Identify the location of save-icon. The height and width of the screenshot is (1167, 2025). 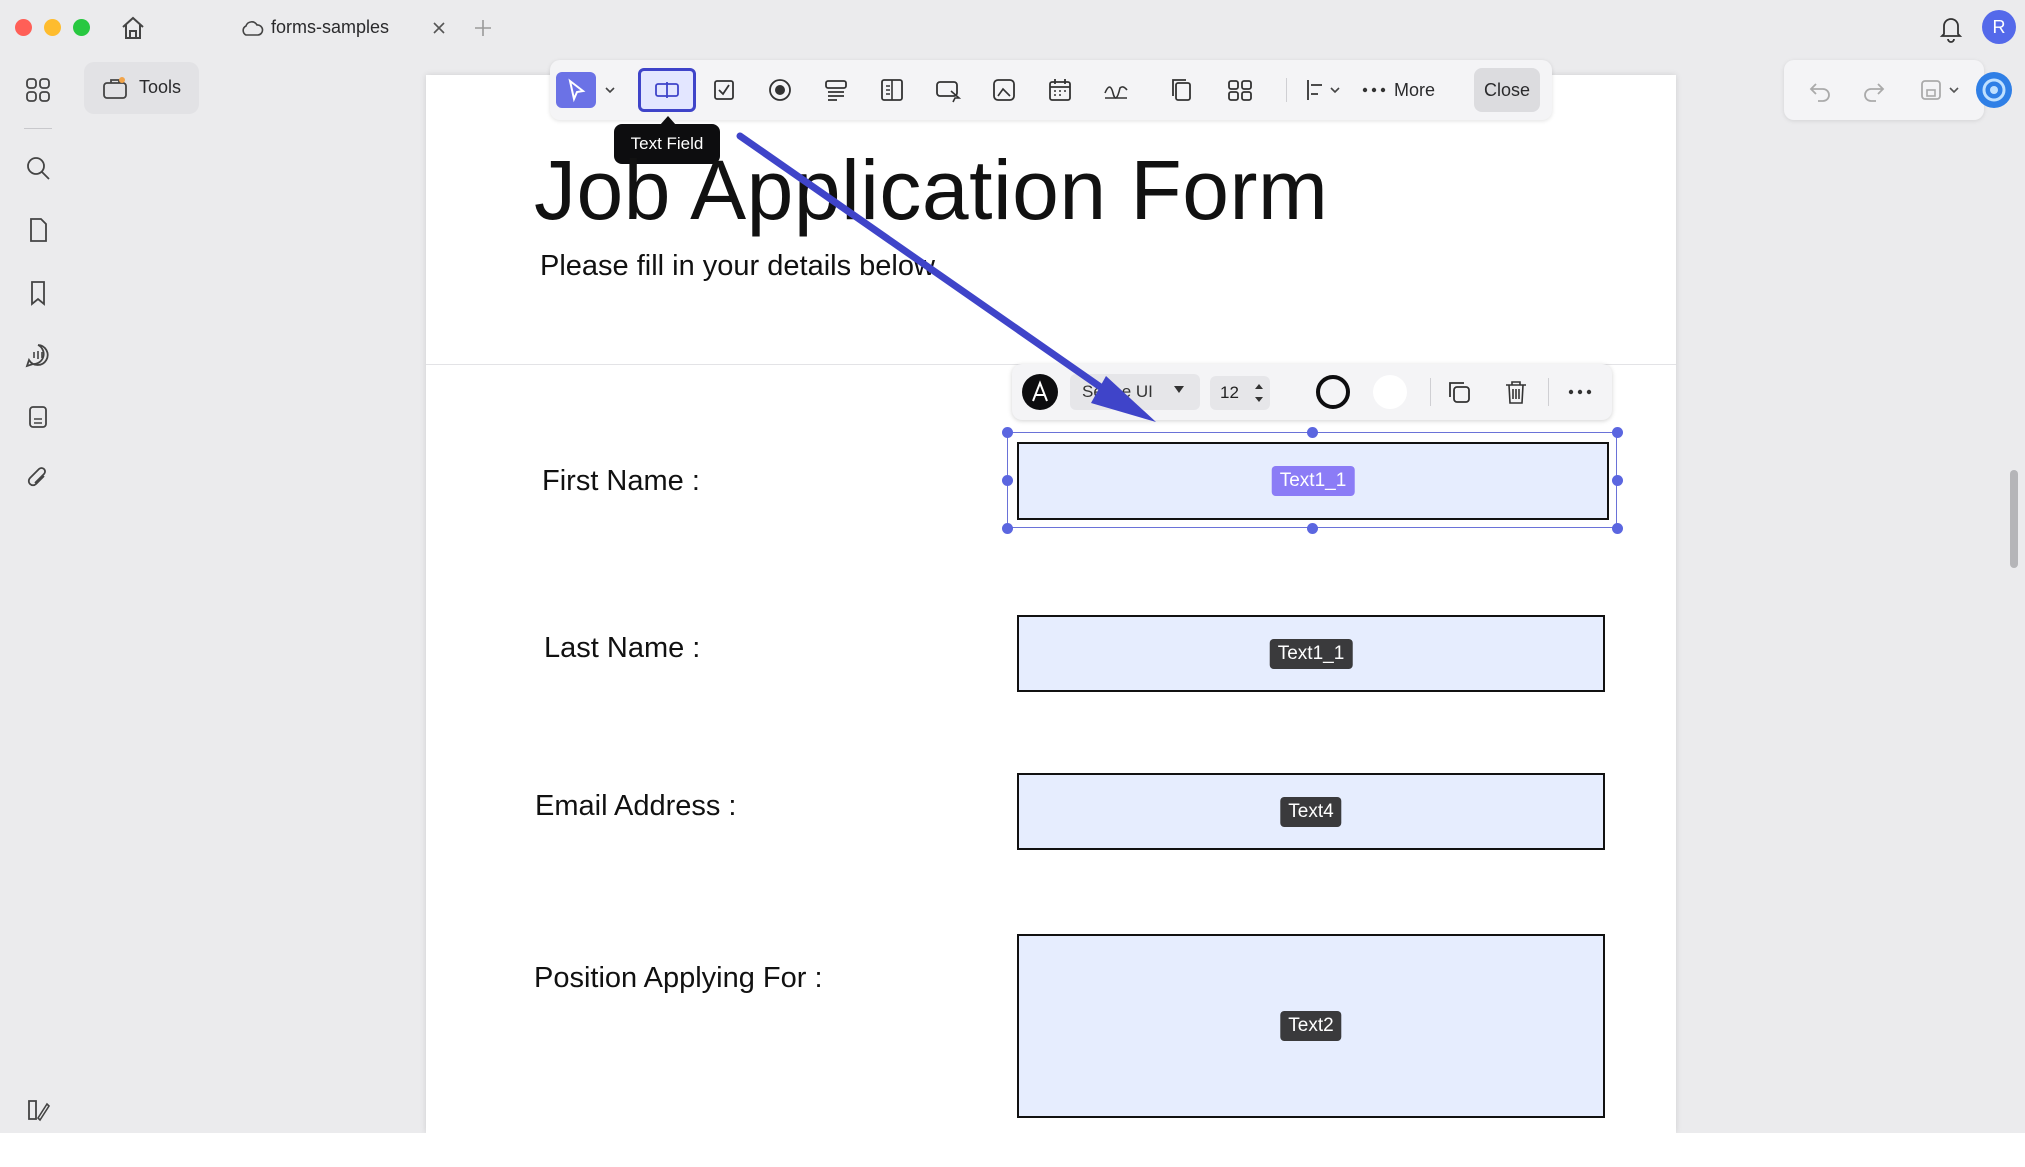
(1931, 90).